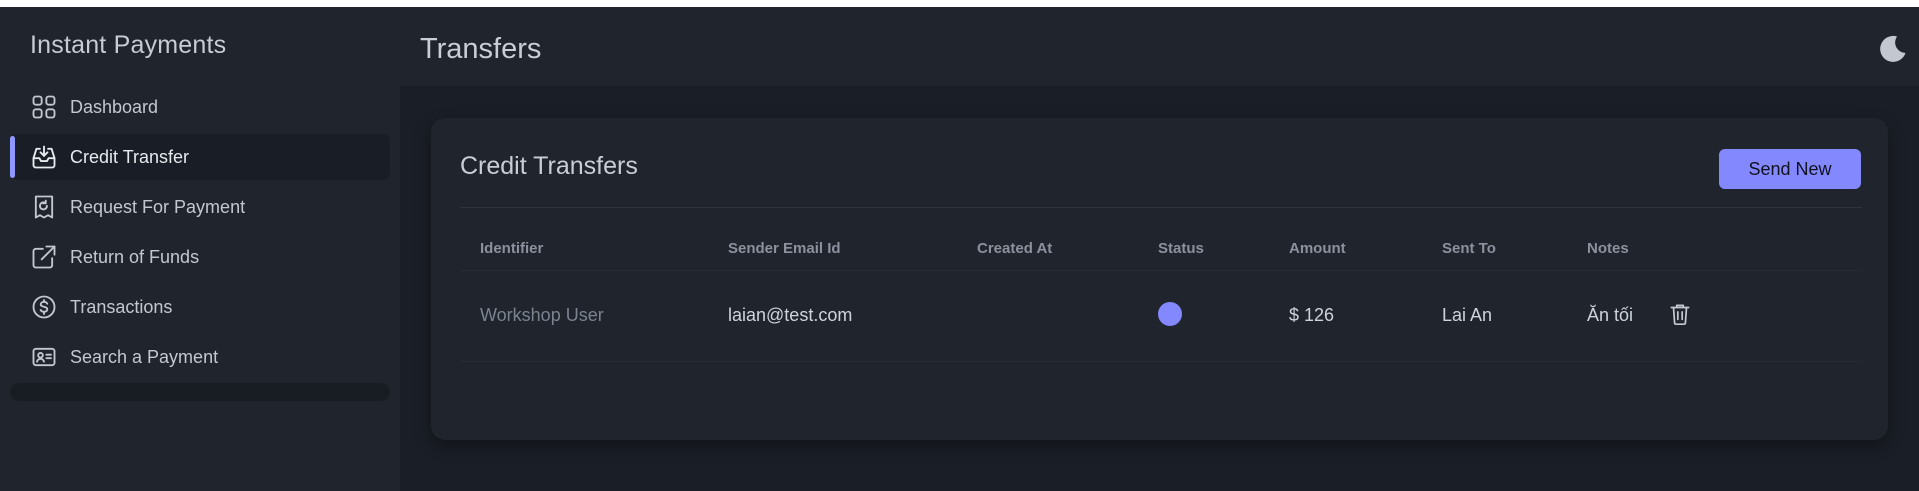 The height and width of the screenshot is (491, 1919). What do you see at coordinates (200, 157) in the screenshot?
I see `sidebar-item-credit-transfer: Credit Transfer` at bounding box center [200, 157].